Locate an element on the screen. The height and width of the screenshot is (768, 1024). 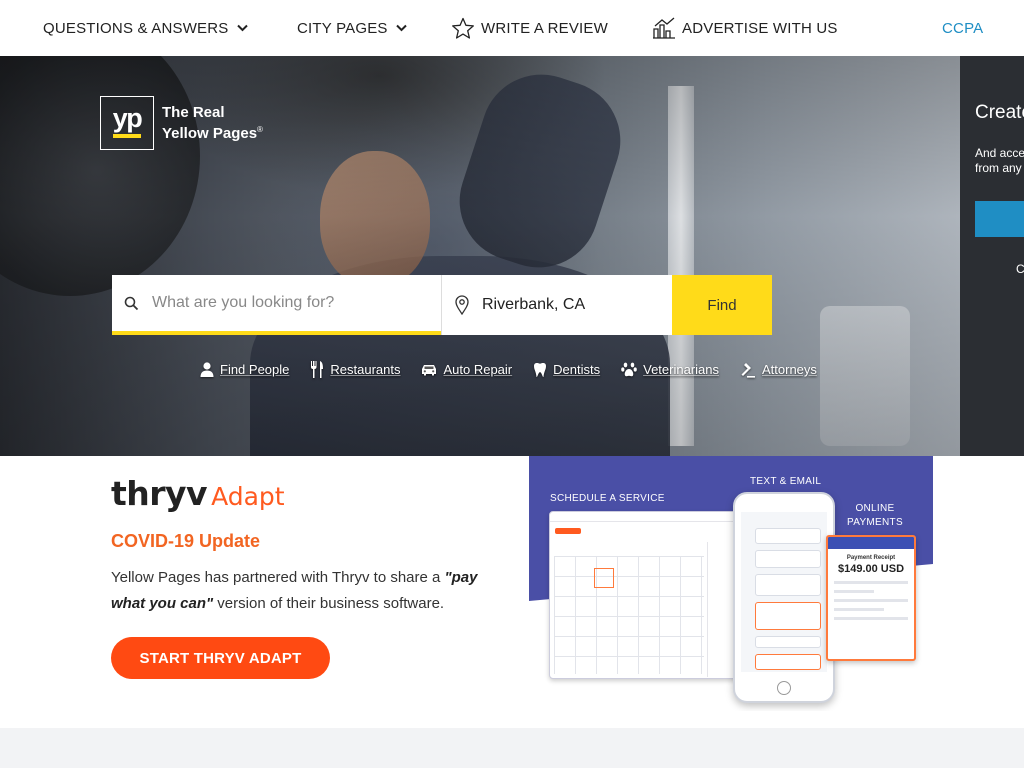
search-where-field is located at coordinates (556, 305).